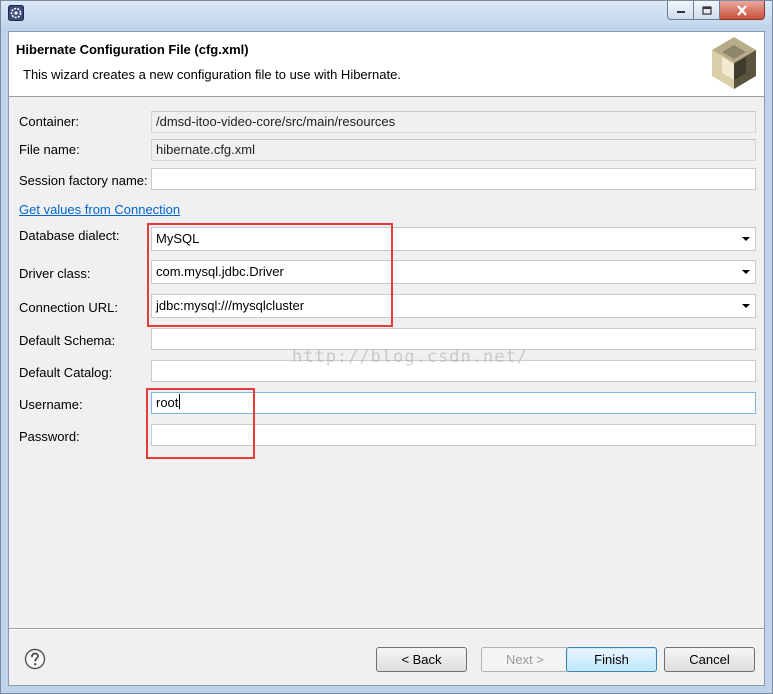 The width and height of the screenshot is (773, 694). Describe the element at coordinates (386, 14) in the screenshot. I see `title-bar` at that location.